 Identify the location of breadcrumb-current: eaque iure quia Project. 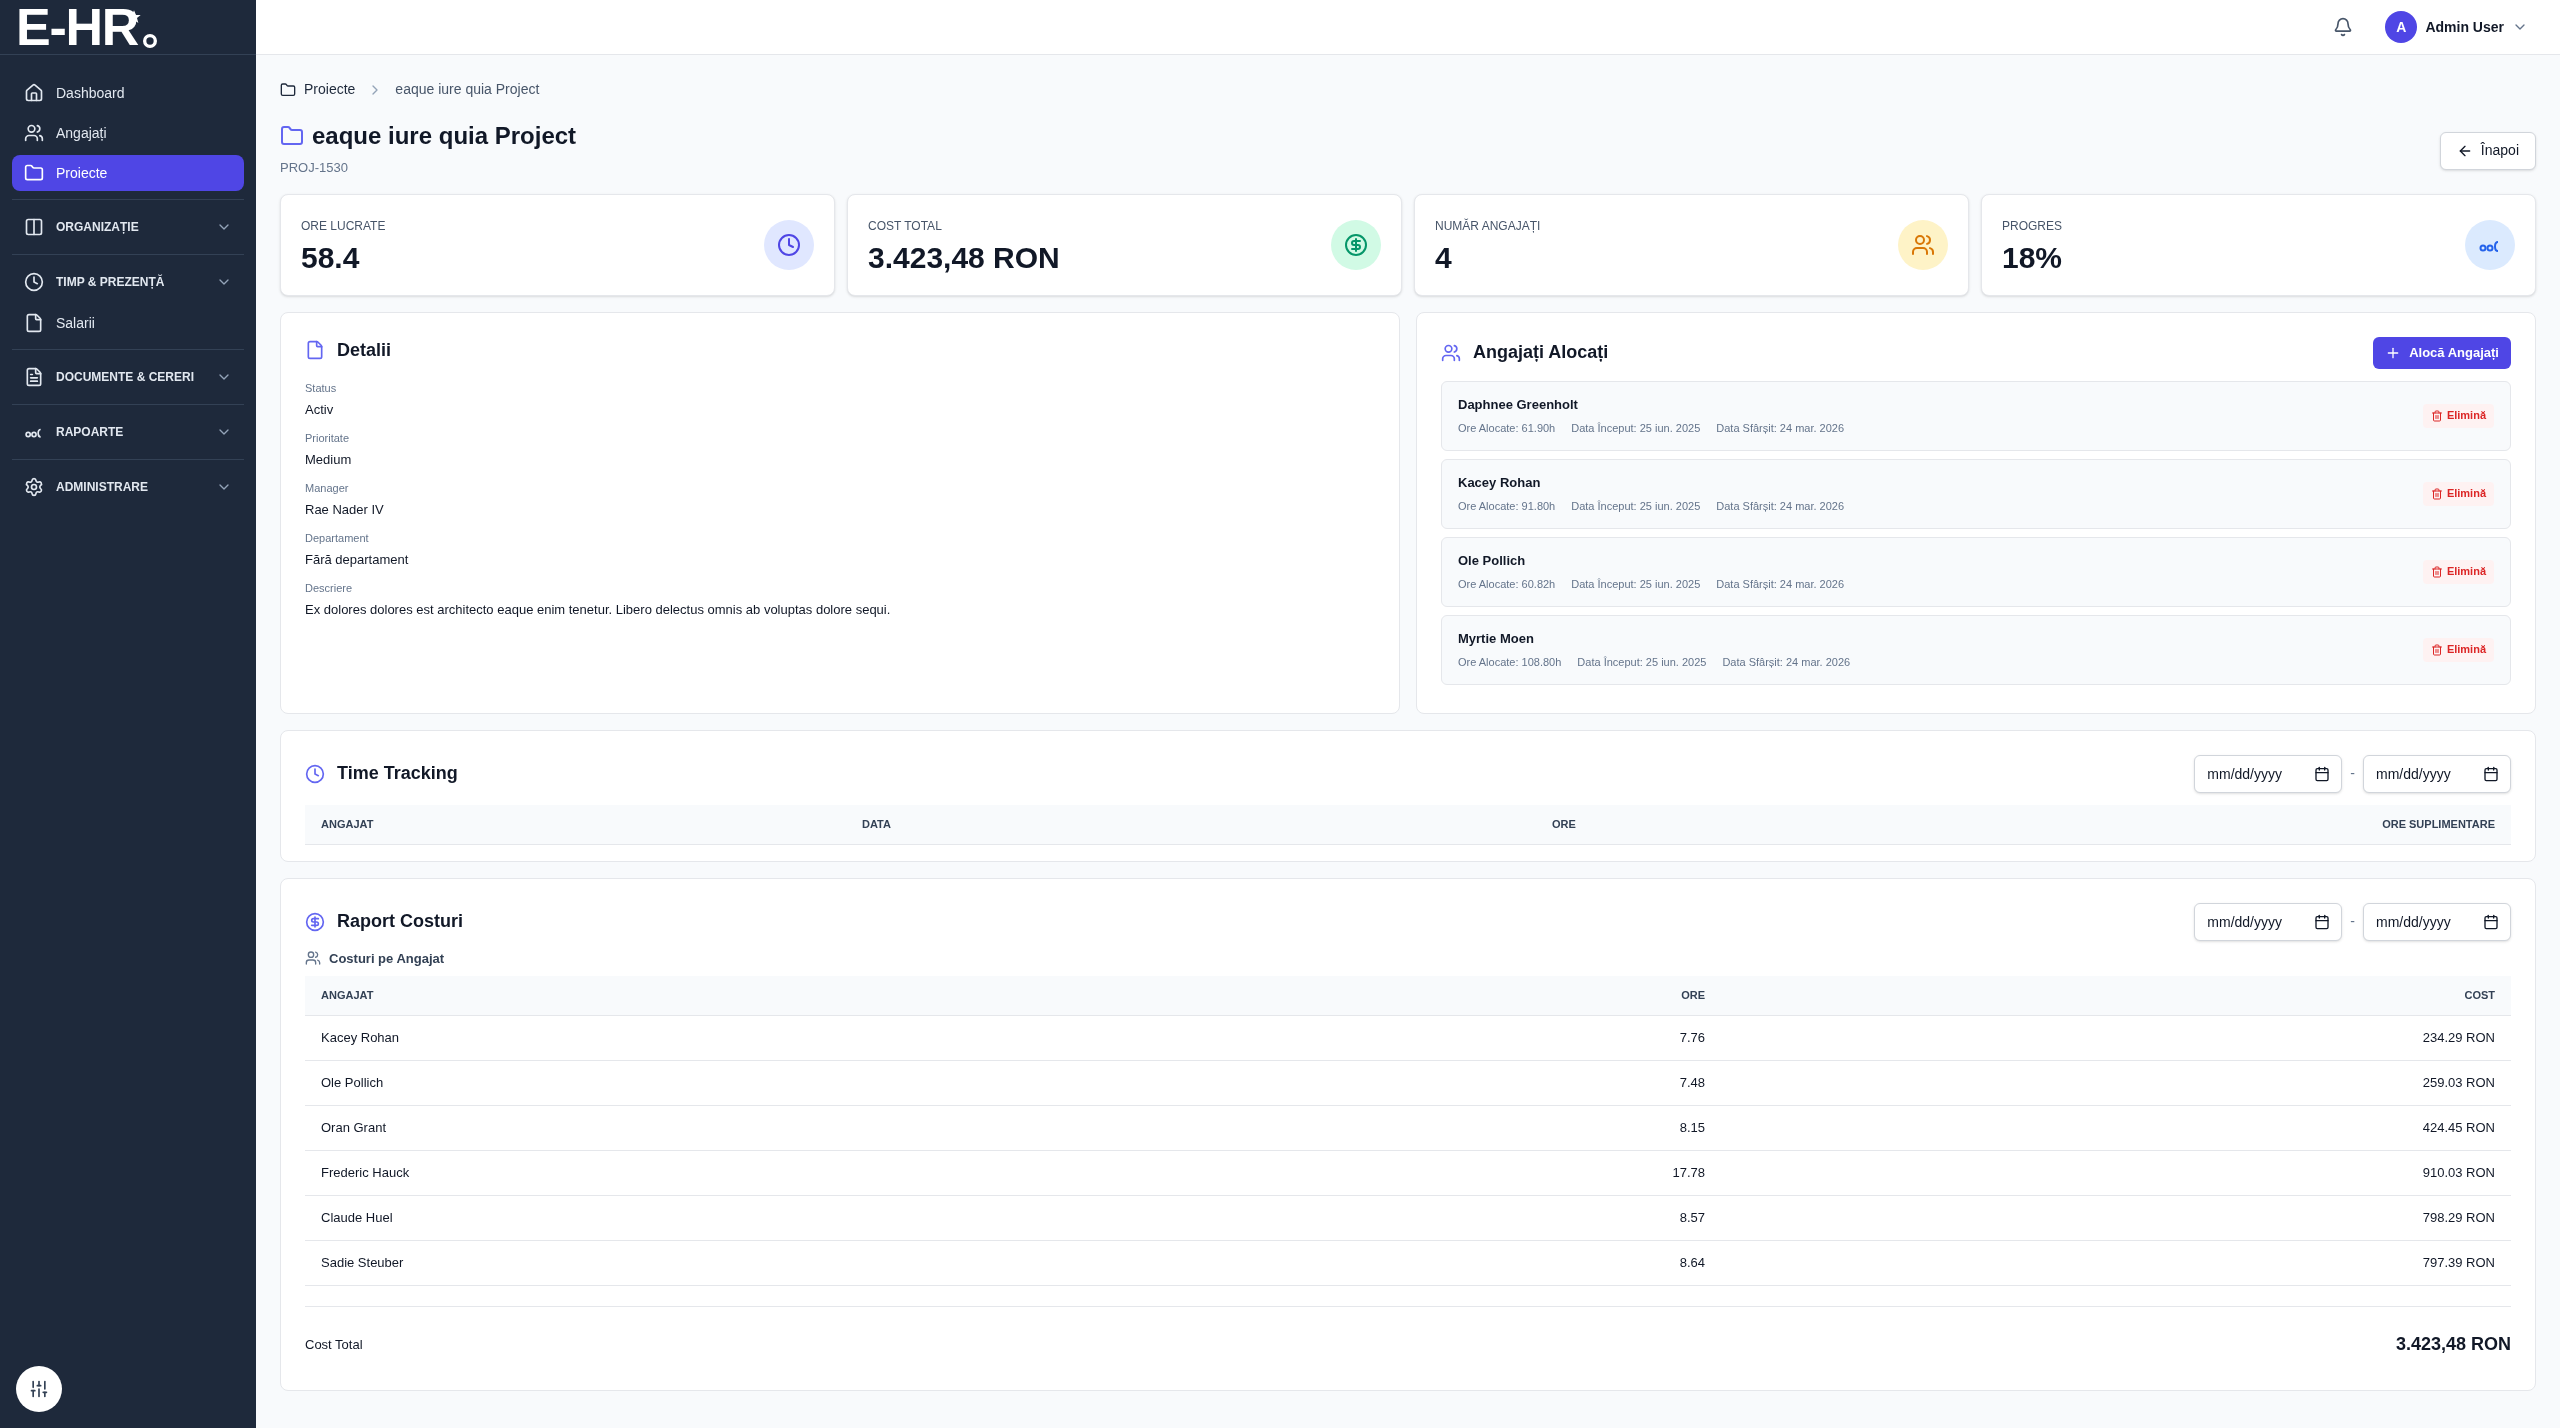
(467, 89).